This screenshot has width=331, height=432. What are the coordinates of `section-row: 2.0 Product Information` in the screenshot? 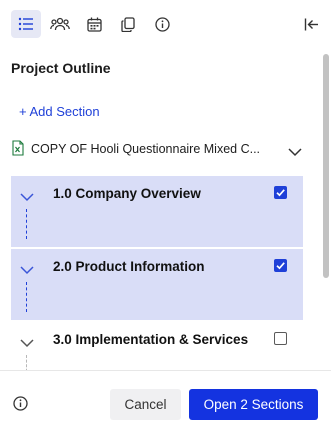 It's located at (157, 284).